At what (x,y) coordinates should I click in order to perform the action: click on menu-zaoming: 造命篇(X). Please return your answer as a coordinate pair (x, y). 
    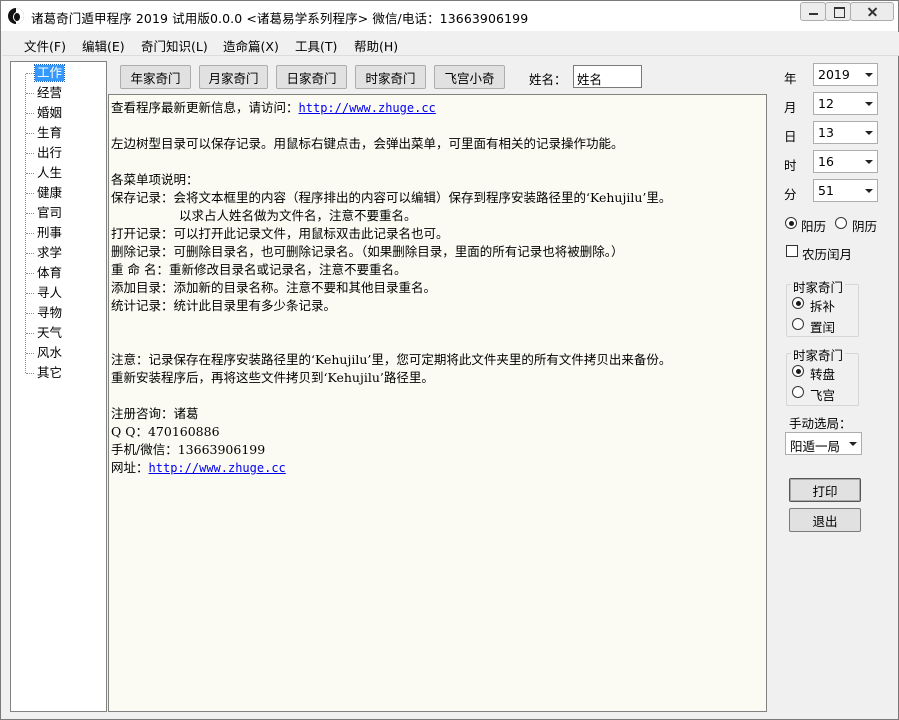
    Looking at the image, I should click on (251, 45).